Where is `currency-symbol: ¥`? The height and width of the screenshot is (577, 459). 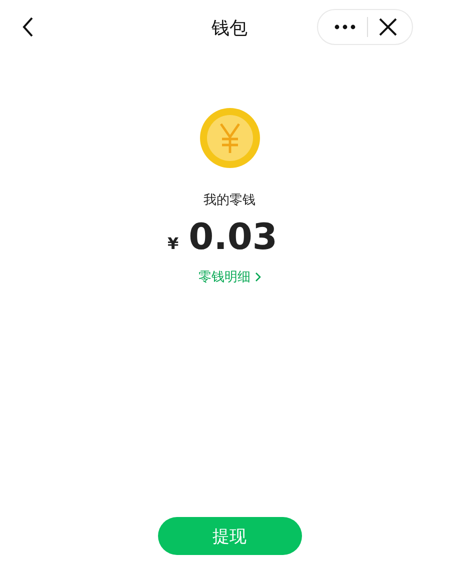
currency-symbol: ¥ is located at coordinates (173, 243).